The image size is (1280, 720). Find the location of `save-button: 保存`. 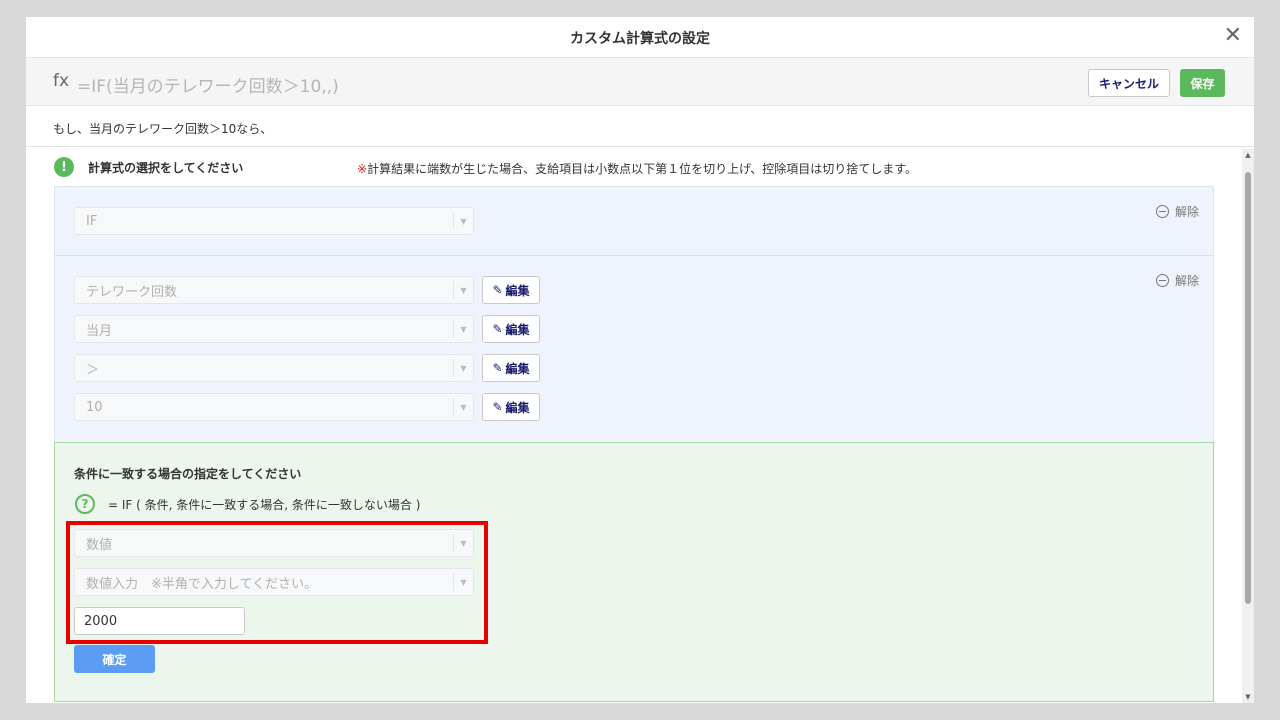

save-button: 保存 is located at coordinates (1202, 83).